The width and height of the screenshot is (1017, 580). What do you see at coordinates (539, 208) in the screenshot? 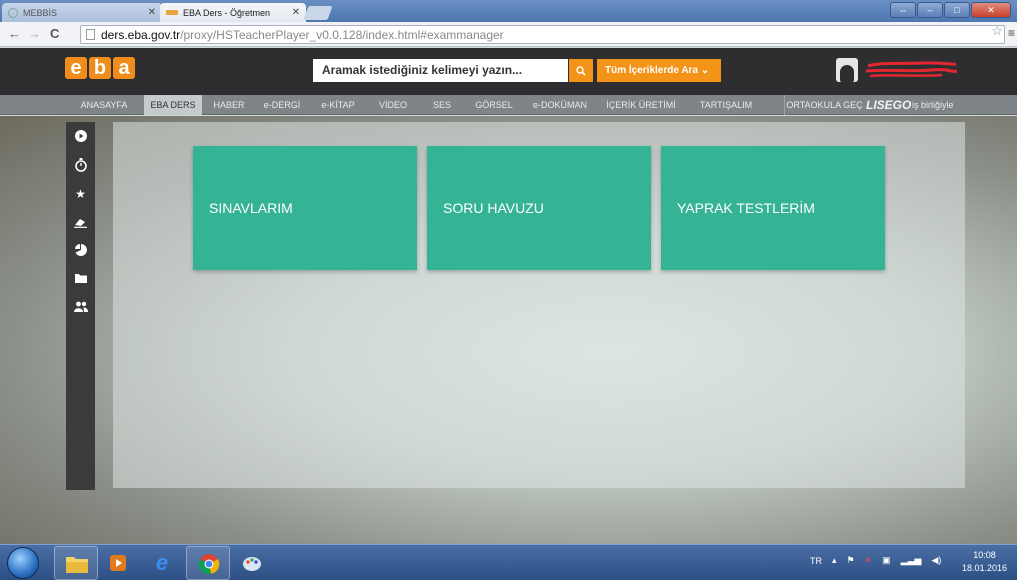
I see `tile-soru-havuzu: SORU HAVUZU` at bounding box center [539, 208].